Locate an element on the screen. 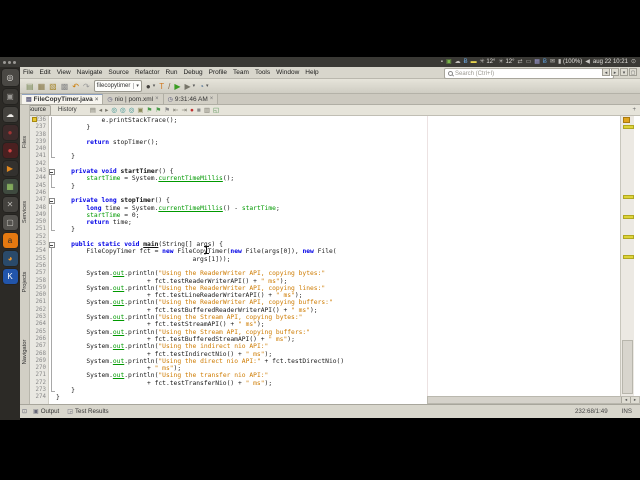  find-selection-button: ◎ is located at coordinates (114, 110).